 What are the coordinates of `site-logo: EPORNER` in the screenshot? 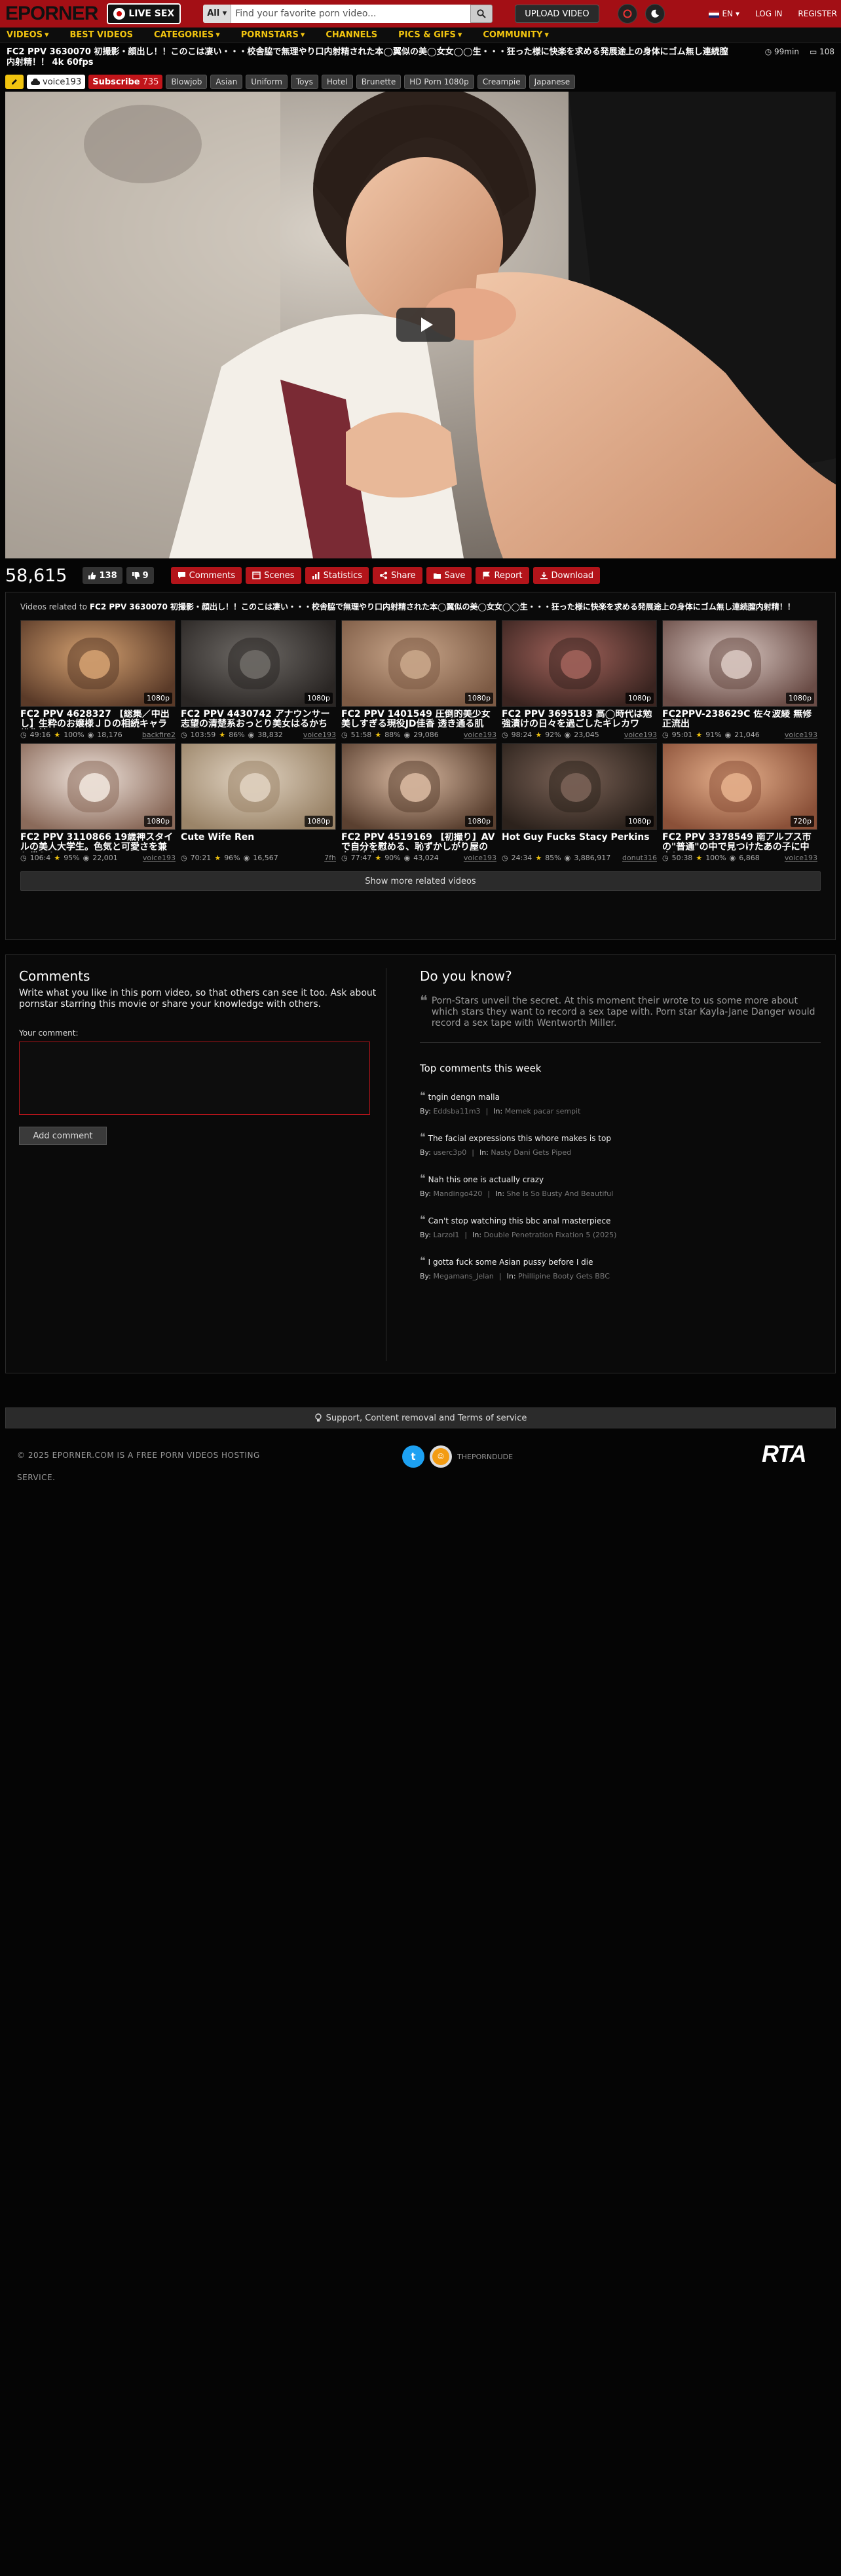 It's located at (52, 13).